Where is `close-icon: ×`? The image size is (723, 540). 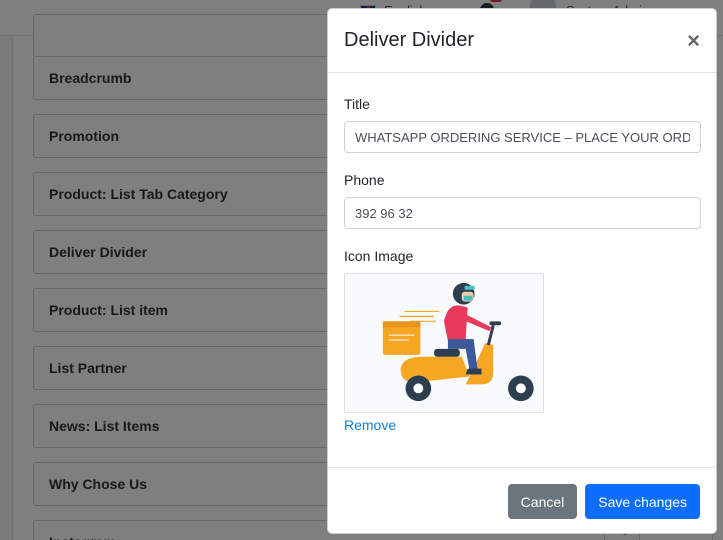
close-icon: × is located at coordinates (693, 40).